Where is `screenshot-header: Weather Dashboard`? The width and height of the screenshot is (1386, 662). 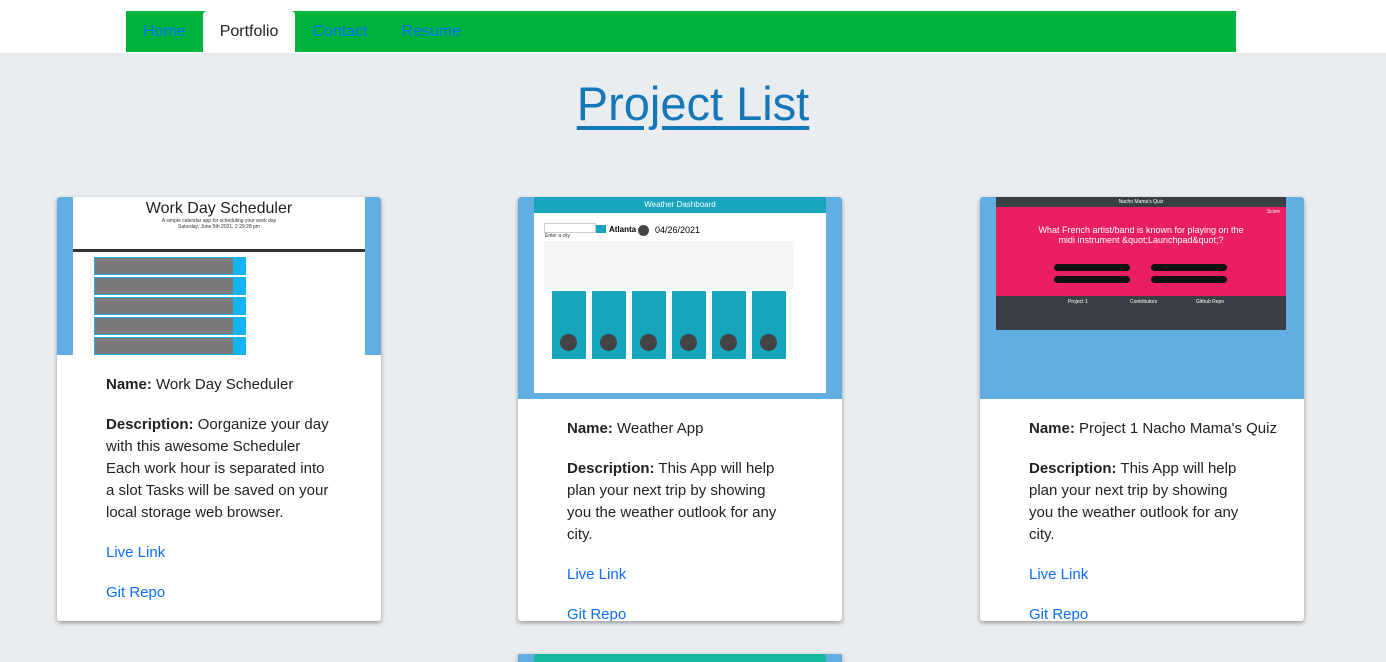
screenshot-header: Weather Dashboard is located at coordinates (680, 205).